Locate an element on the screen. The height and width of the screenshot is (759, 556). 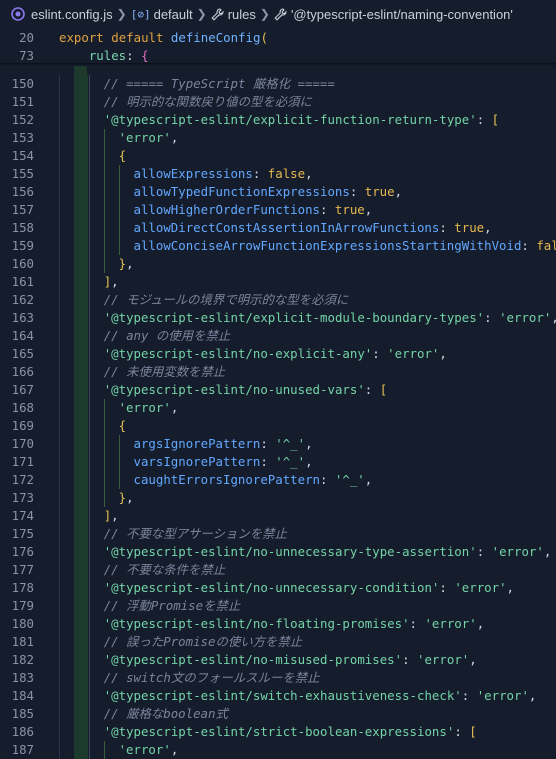
code-token: '@typescript-eslint/no-unused-vars' is located at coordinates (234, 389).